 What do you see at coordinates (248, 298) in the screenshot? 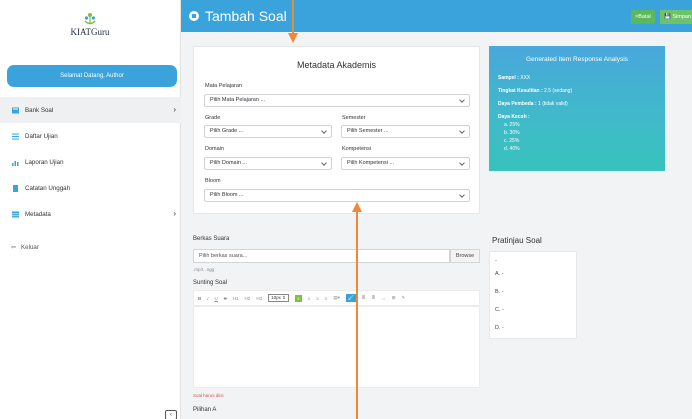
I see `heading2-button: H2` at bounding box center [248, 298].